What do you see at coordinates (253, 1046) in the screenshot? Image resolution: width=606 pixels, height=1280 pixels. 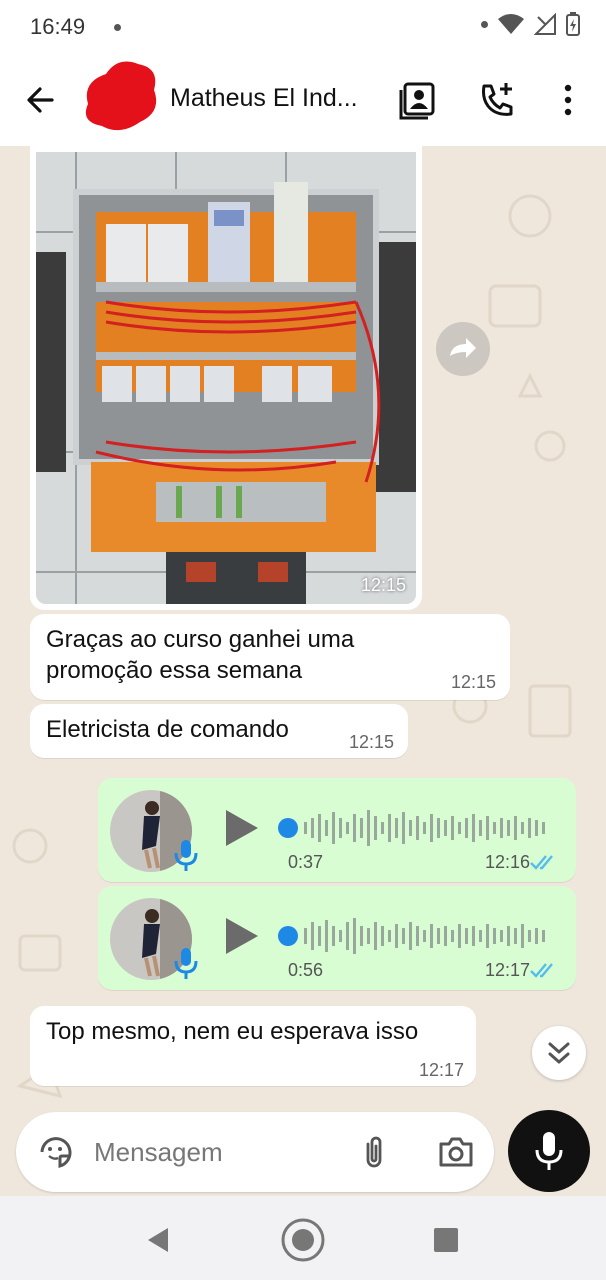 I see `incoming-message: Top mesmo, nem eu esperava isso 12:17` at bounding box center [253, 1046].